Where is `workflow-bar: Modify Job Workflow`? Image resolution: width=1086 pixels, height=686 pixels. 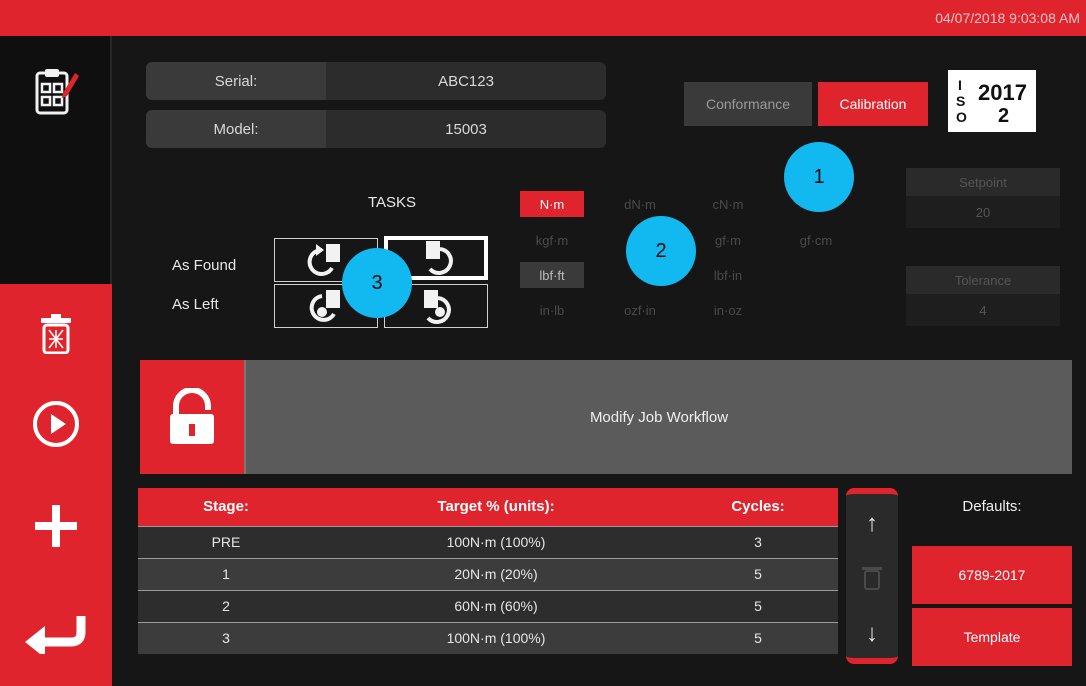 workflow-bar: Modify Job Workflow is located at coordinates (606, 417).